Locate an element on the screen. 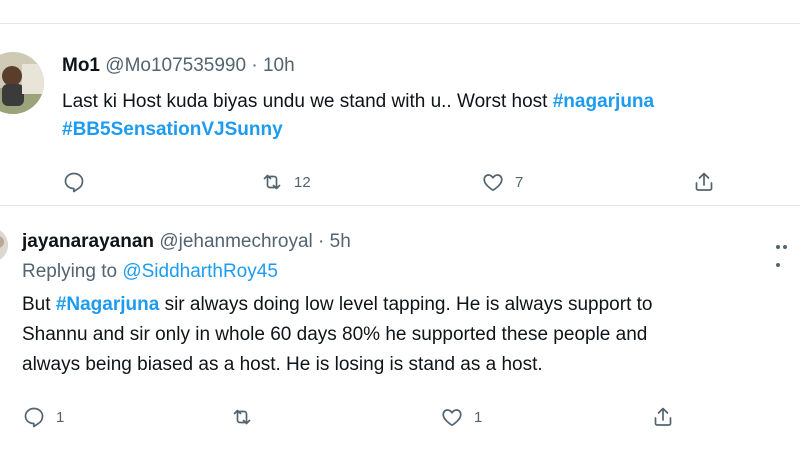 The image size is (800, 457). like-button: 7 is located at coordinates (502, 182).